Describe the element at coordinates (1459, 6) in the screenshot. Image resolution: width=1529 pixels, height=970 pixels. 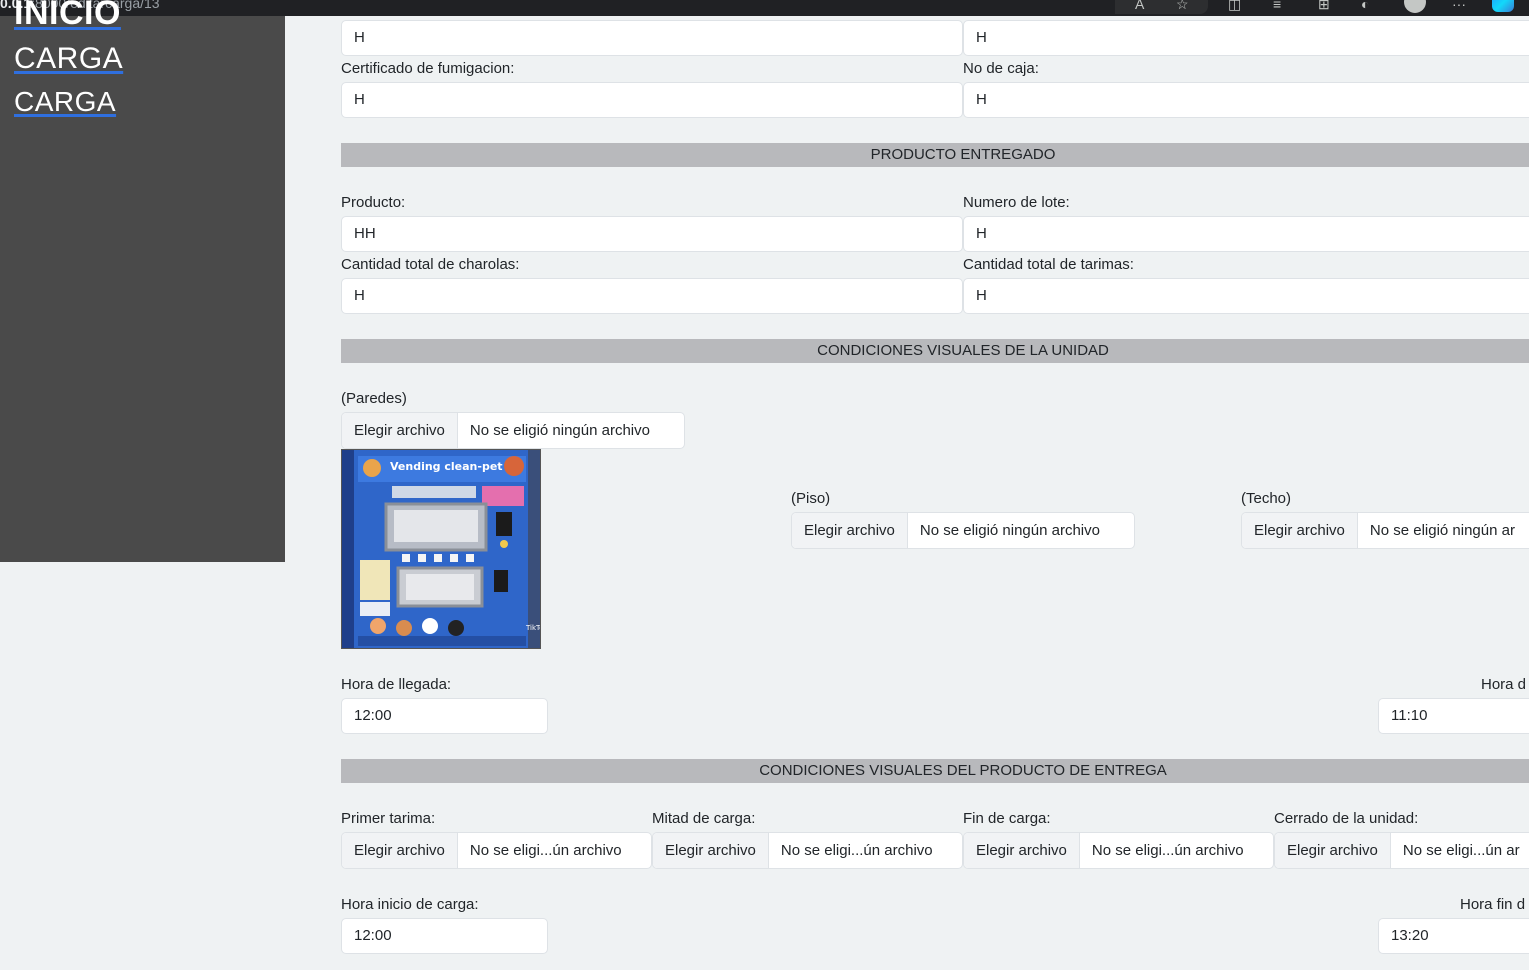
I see `more-menu-icon: ···` at that location.